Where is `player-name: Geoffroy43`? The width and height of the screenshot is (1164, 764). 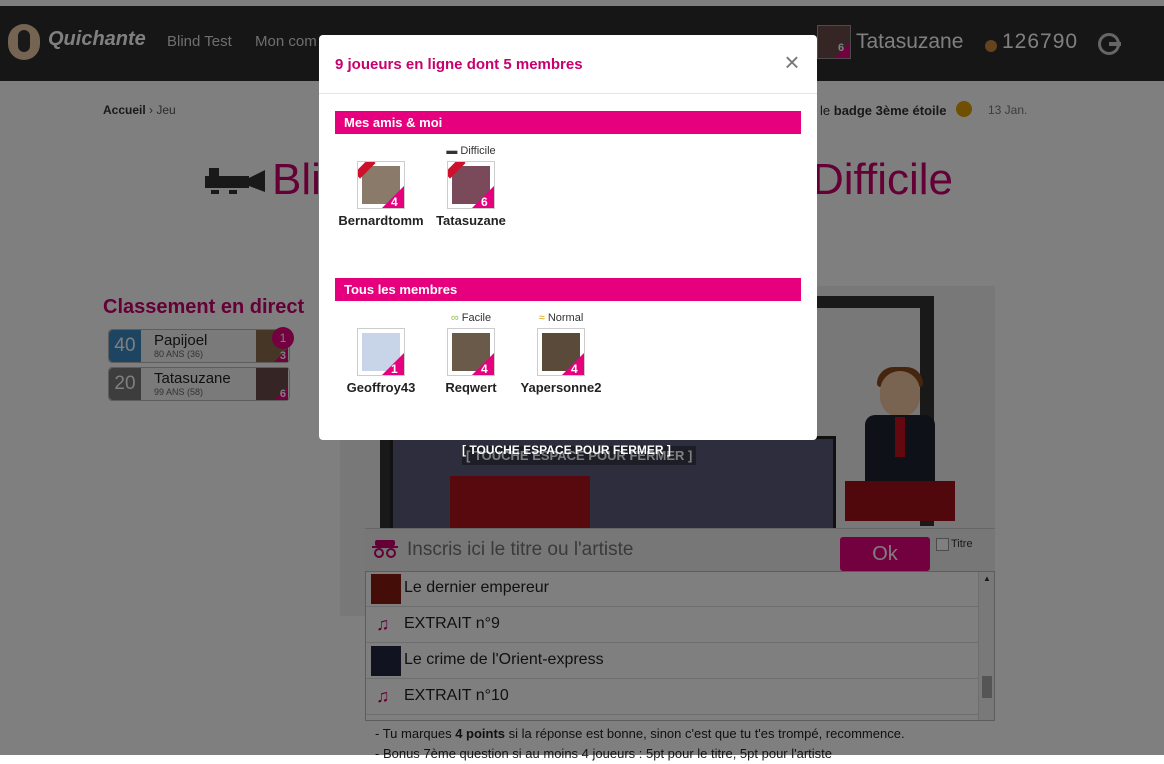
player-name: Geoffroy43 is located at coordinates (381, 387).